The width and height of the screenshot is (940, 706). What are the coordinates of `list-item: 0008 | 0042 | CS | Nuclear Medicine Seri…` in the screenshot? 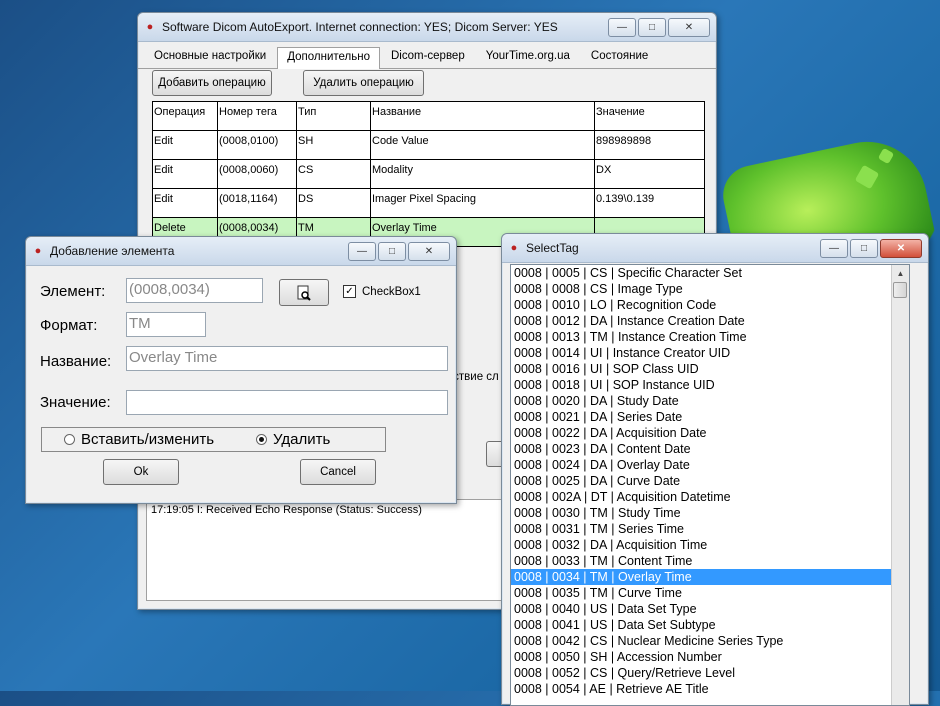 It's located at (710, 641).